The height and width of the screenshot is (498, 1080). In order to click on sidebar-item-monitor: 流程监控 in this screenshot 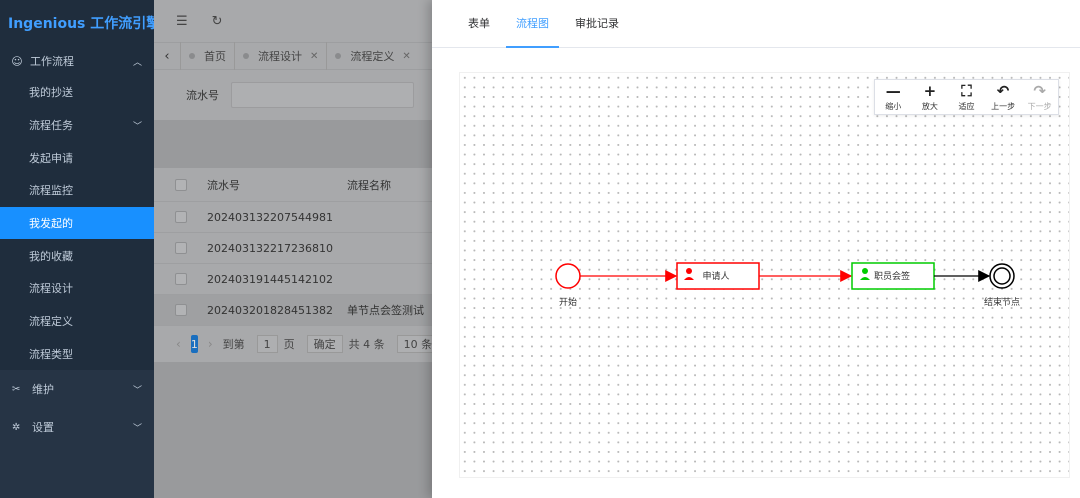, I will do `click(77, 190)`.